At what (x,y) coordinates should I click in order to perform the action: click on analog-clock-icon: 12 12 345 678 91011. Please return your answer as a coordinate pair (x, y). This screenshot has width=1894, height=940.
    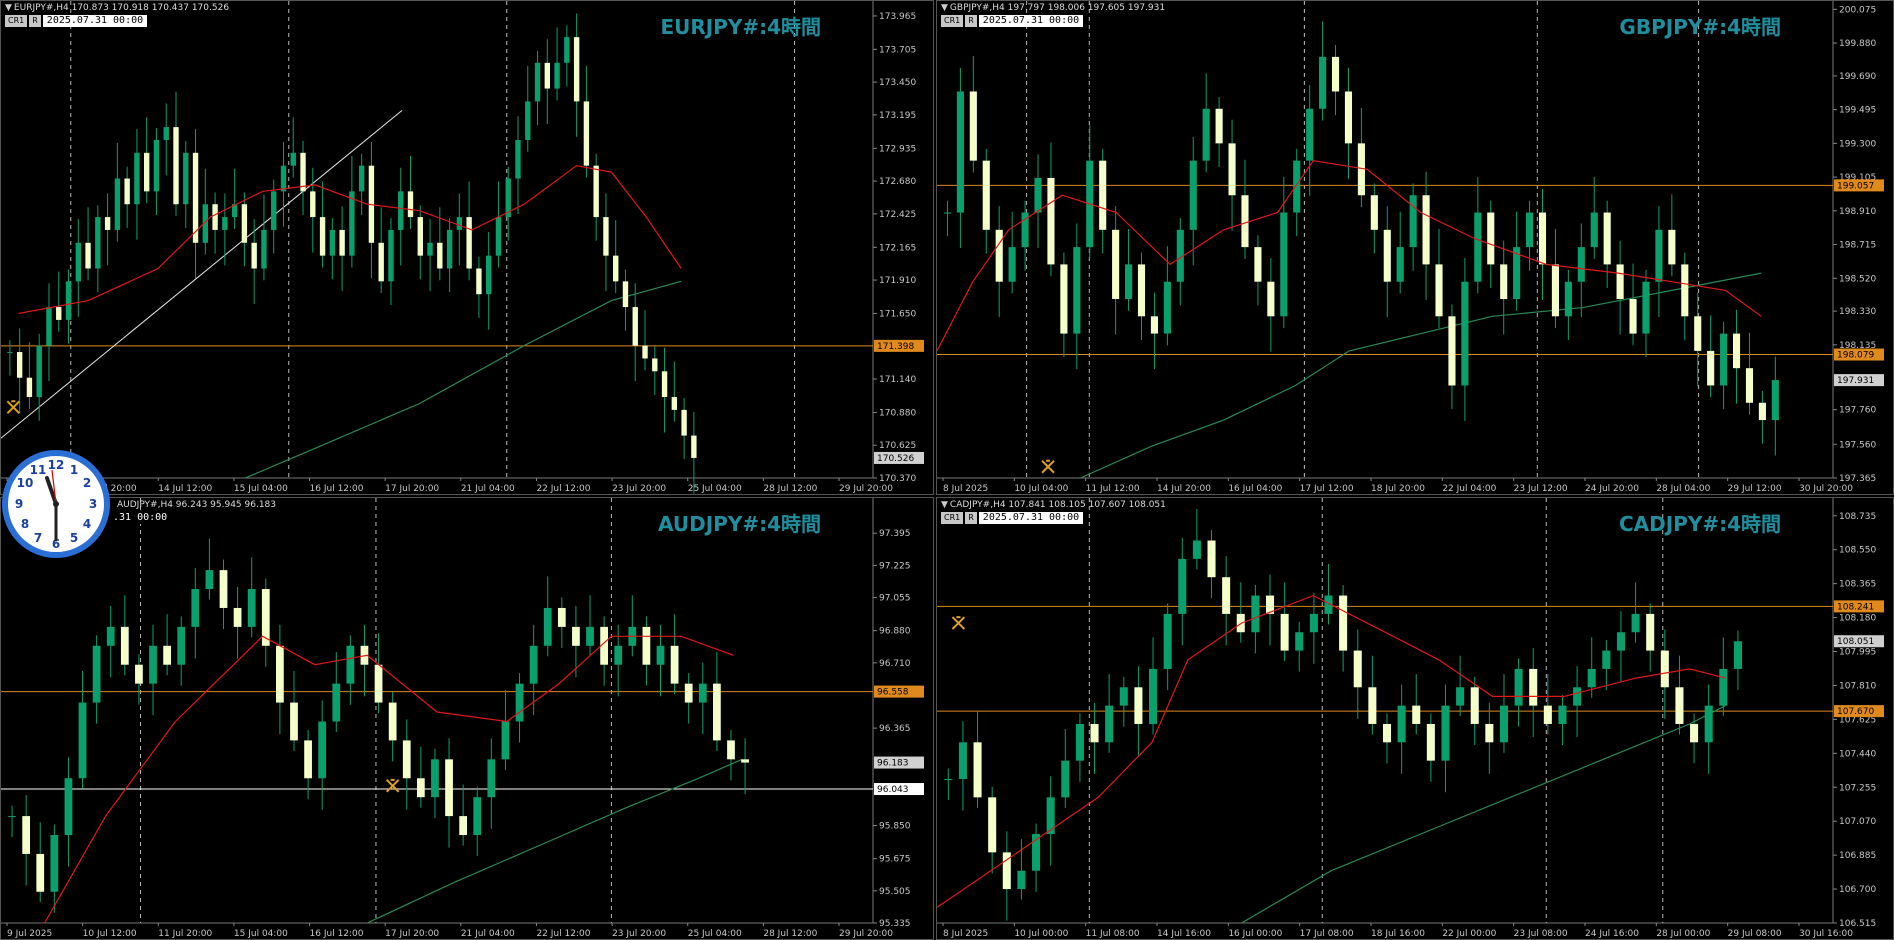
    Looking at the image, I should click on (56, 504).